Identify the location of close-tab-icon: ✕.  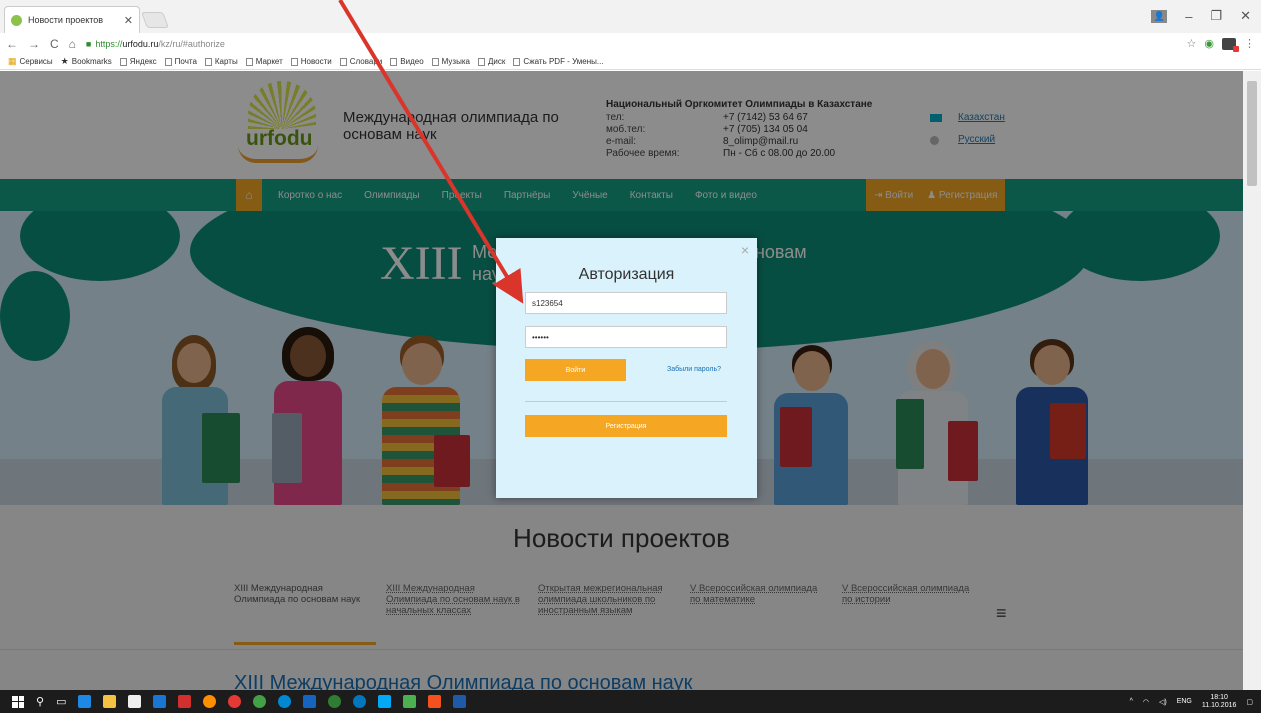
(128, 20).